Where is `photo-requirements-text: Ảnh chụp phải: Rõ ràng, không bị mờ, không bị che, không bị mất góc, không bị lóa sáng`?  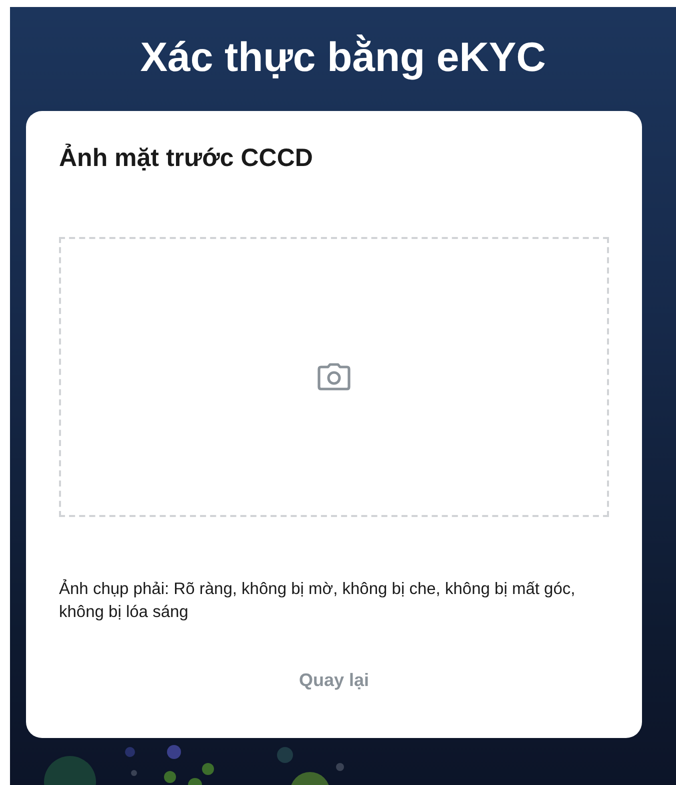
photo-requirements-text: Ảnh chụp phải: Rõ ràng, không bị mờ, không bị che, không bị mất góc, không bị lóa sáng is located at coordinates (317, 600).